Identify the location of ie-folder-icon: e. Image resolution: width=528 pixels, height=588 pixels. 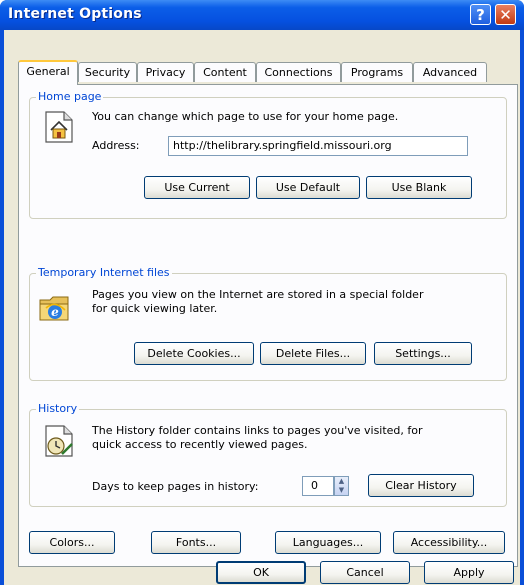
(54, 308).